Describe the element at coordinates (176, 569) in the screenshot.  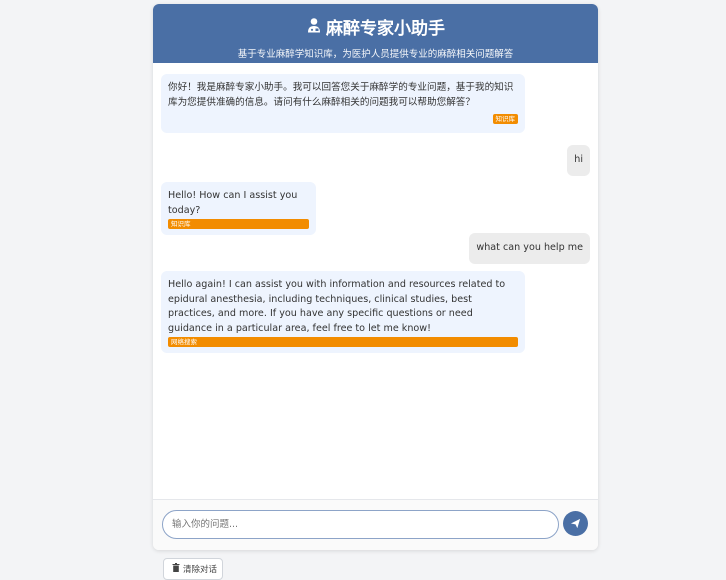
I see `trash-icon` at that location.